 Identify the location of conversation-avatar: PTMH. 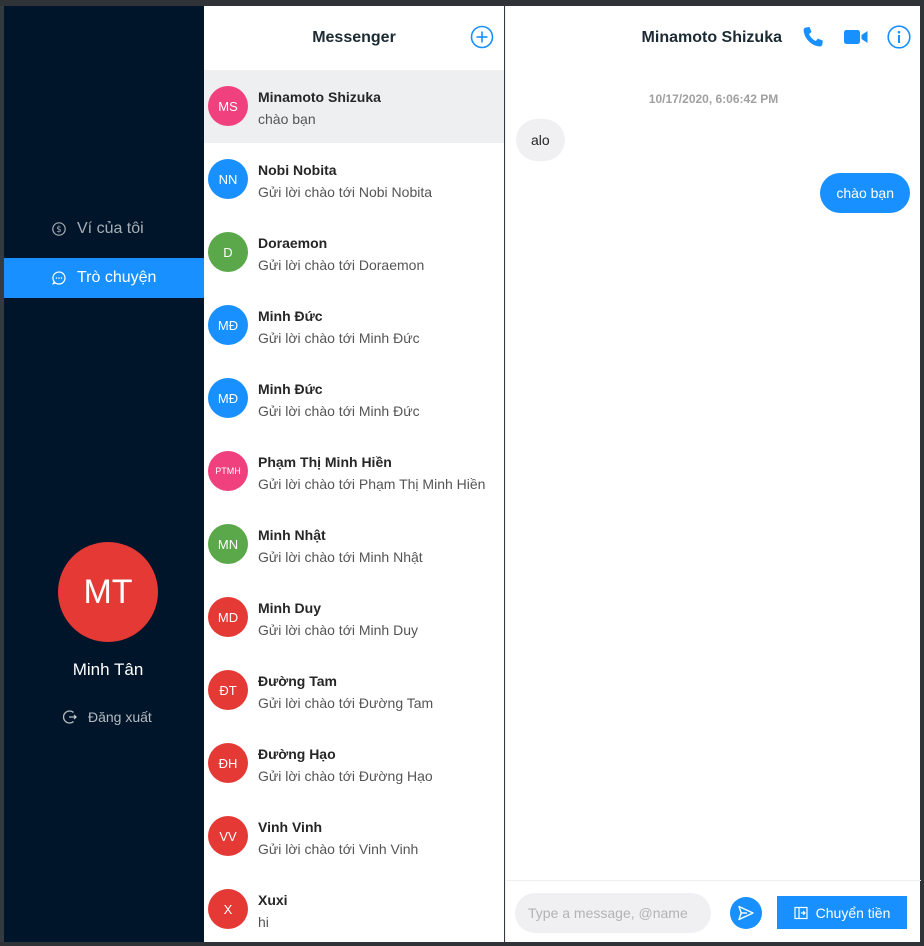
(228, 471).